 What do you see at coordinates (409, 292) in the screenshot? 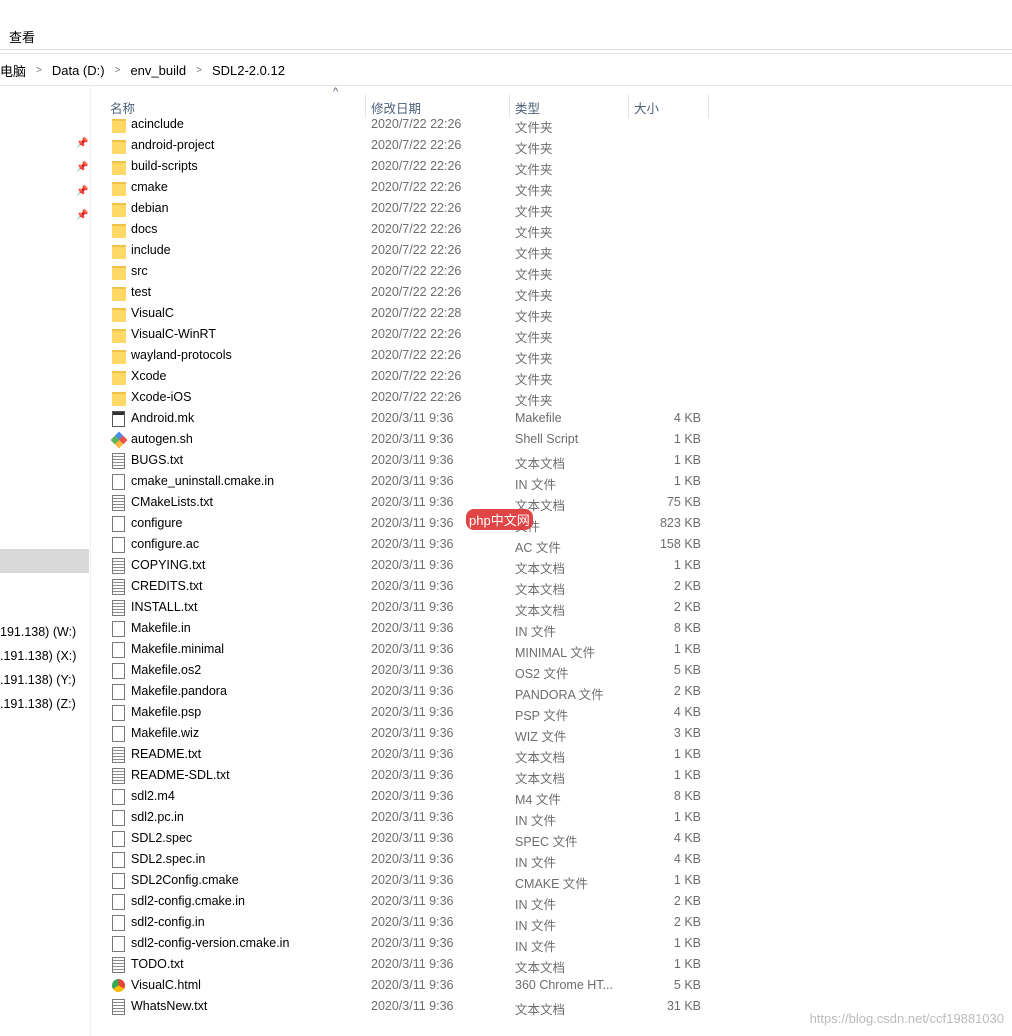
I see `file-row: test 2020/7/22 22:26 文件夹` at bounding box center [409, 292].